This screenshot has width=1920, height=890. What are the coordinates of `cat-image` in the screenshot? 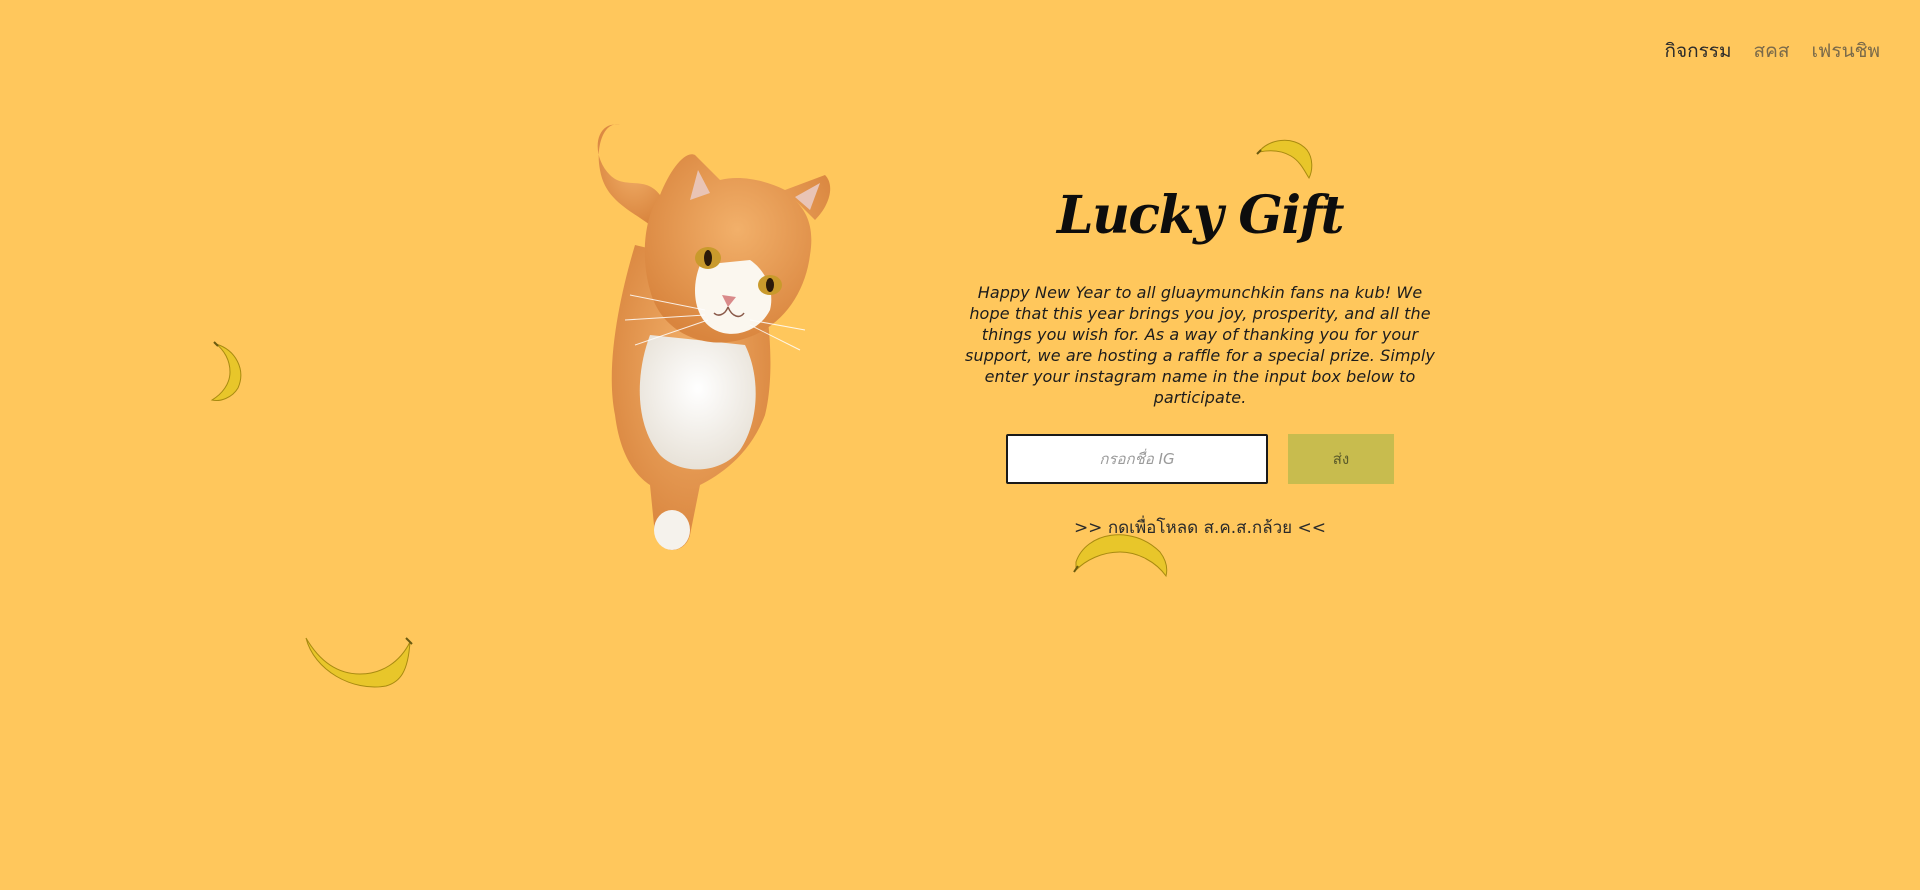 It's located at (714, 337).